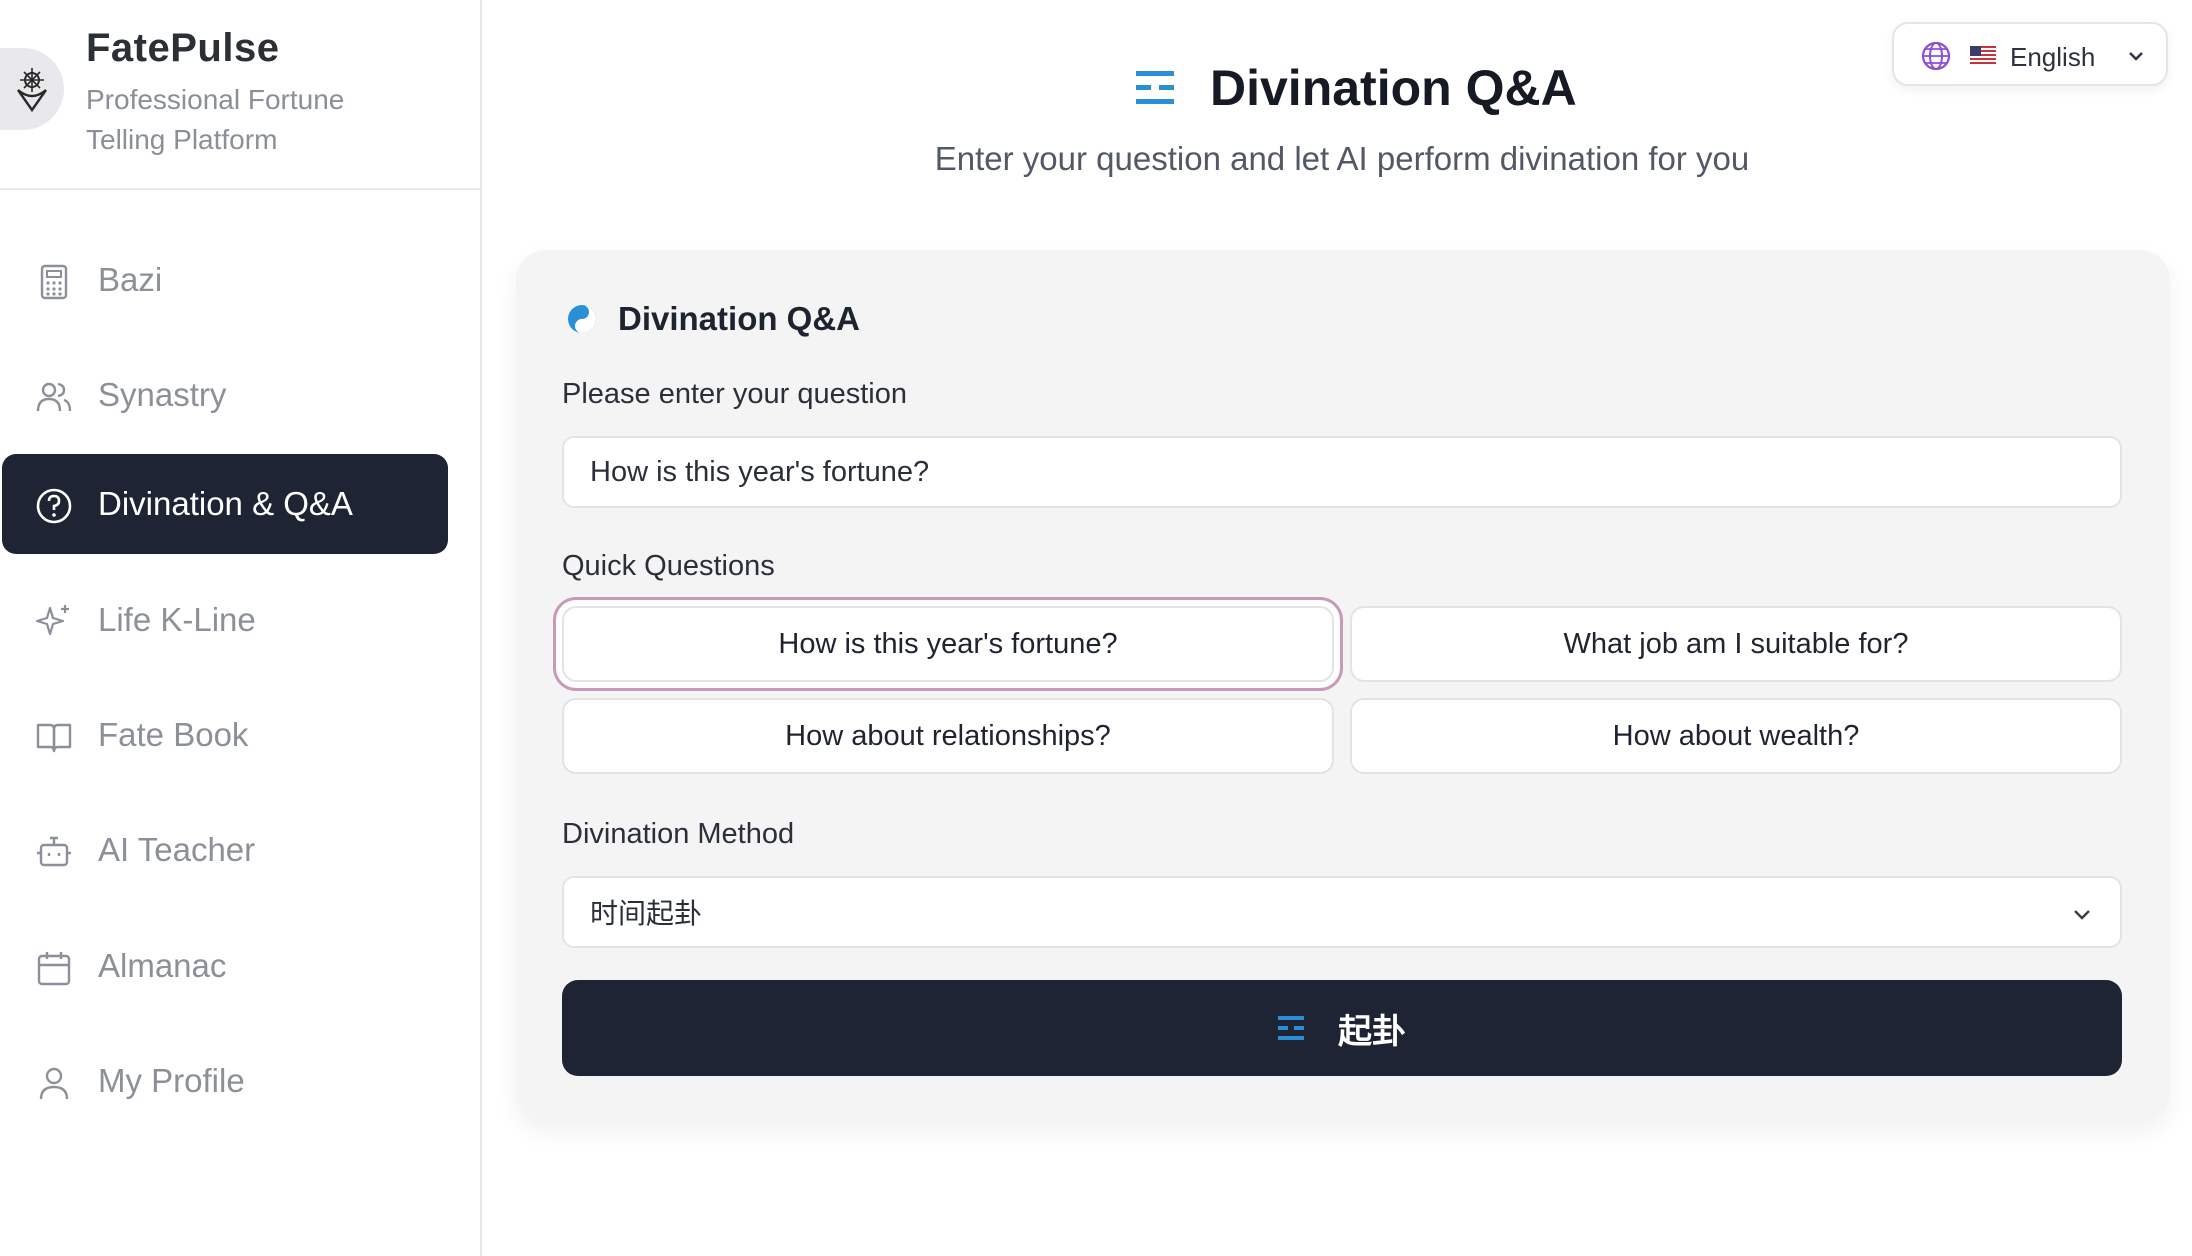 This screenshot has width=2192, height=1256. I want to click on page-title: Divination Q&A, so click(1393, 88).